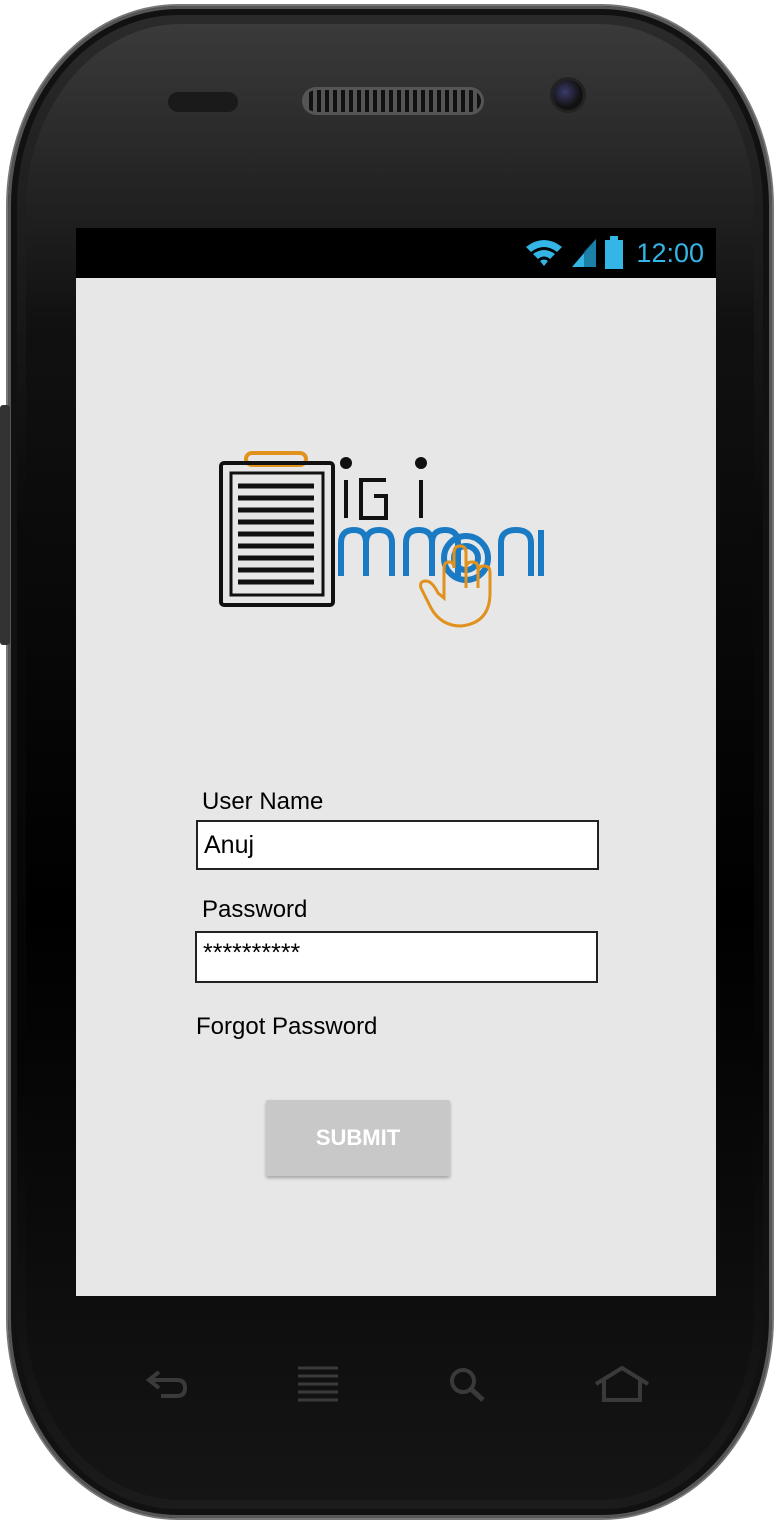 This screenshot has width=780, height=1524. I want to click on home-icon, so click(622, 1383).